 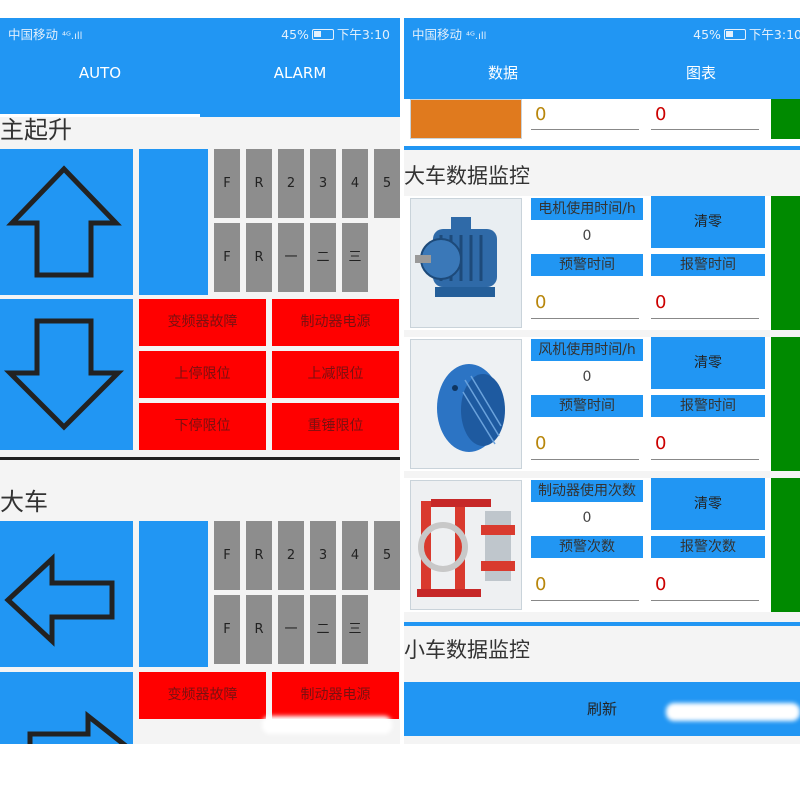 I want to click on left.hoist-gear2-2: 一, so click(x=291, y=257).